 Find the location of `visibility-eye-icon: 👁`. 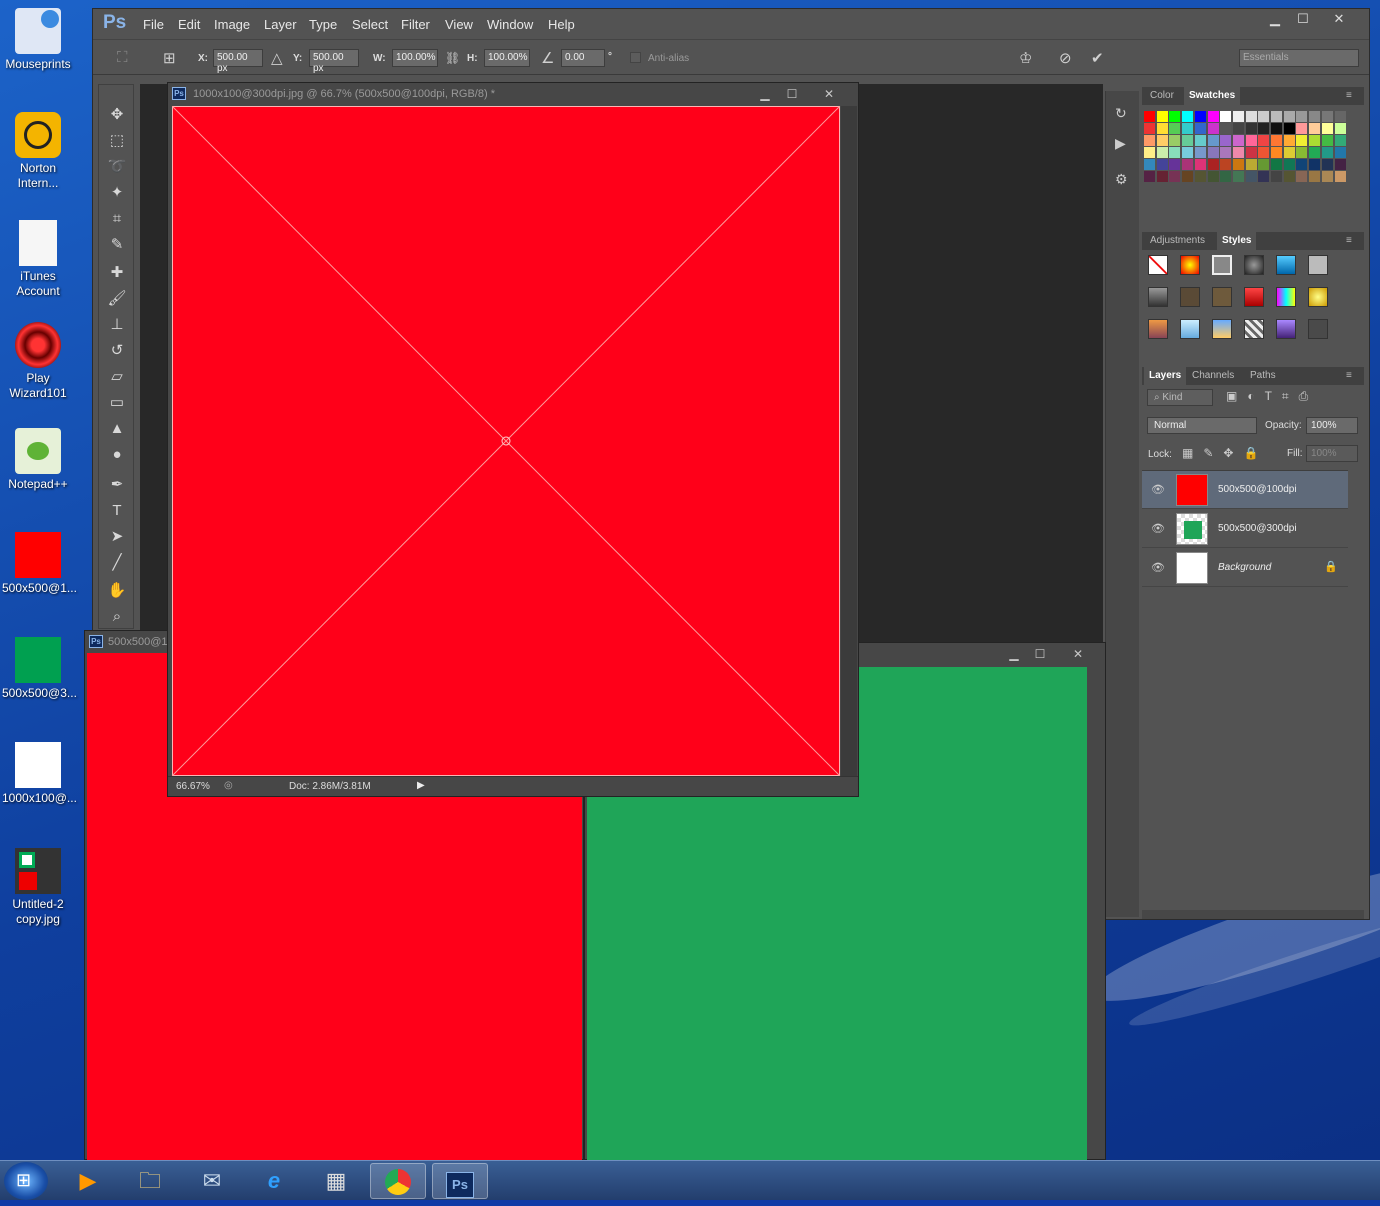

visibility-eye-icon: 👁 is located at coordinates (1158, 528).